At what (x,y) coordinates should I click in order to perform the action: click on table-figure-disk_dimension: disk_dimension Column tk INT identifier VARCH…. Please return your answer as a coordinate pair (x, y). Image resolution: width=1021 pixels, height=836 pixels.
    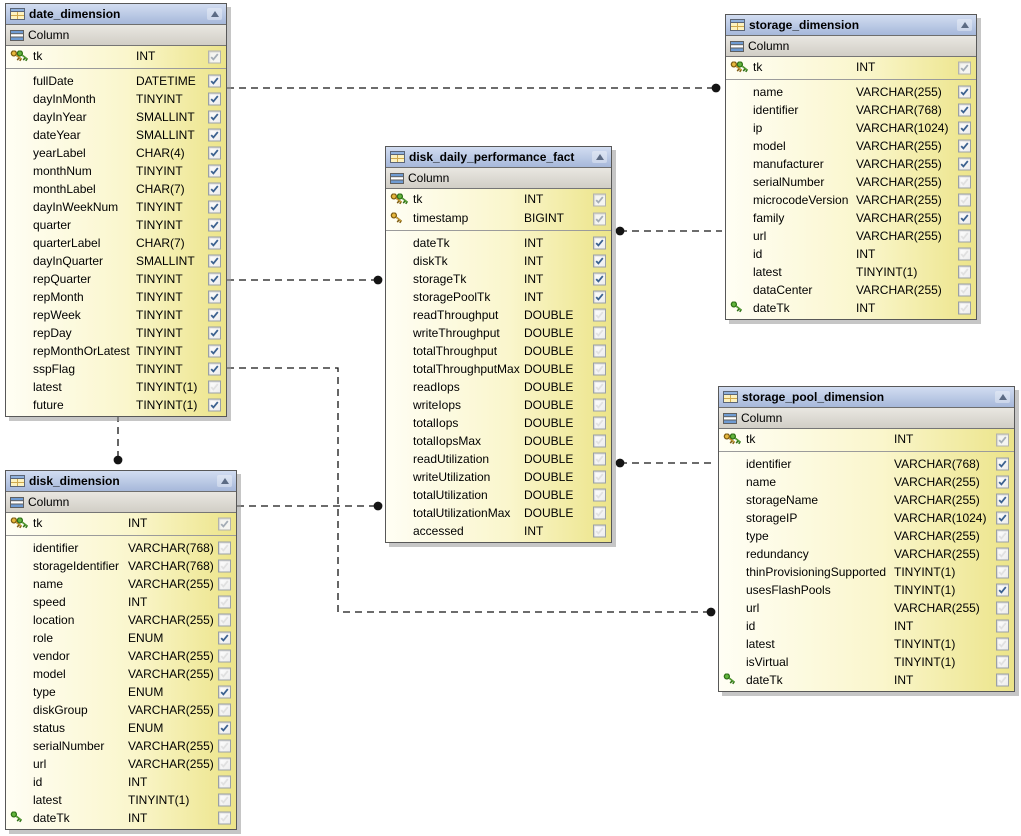
    Looking at the image, I should click on (121, 650).